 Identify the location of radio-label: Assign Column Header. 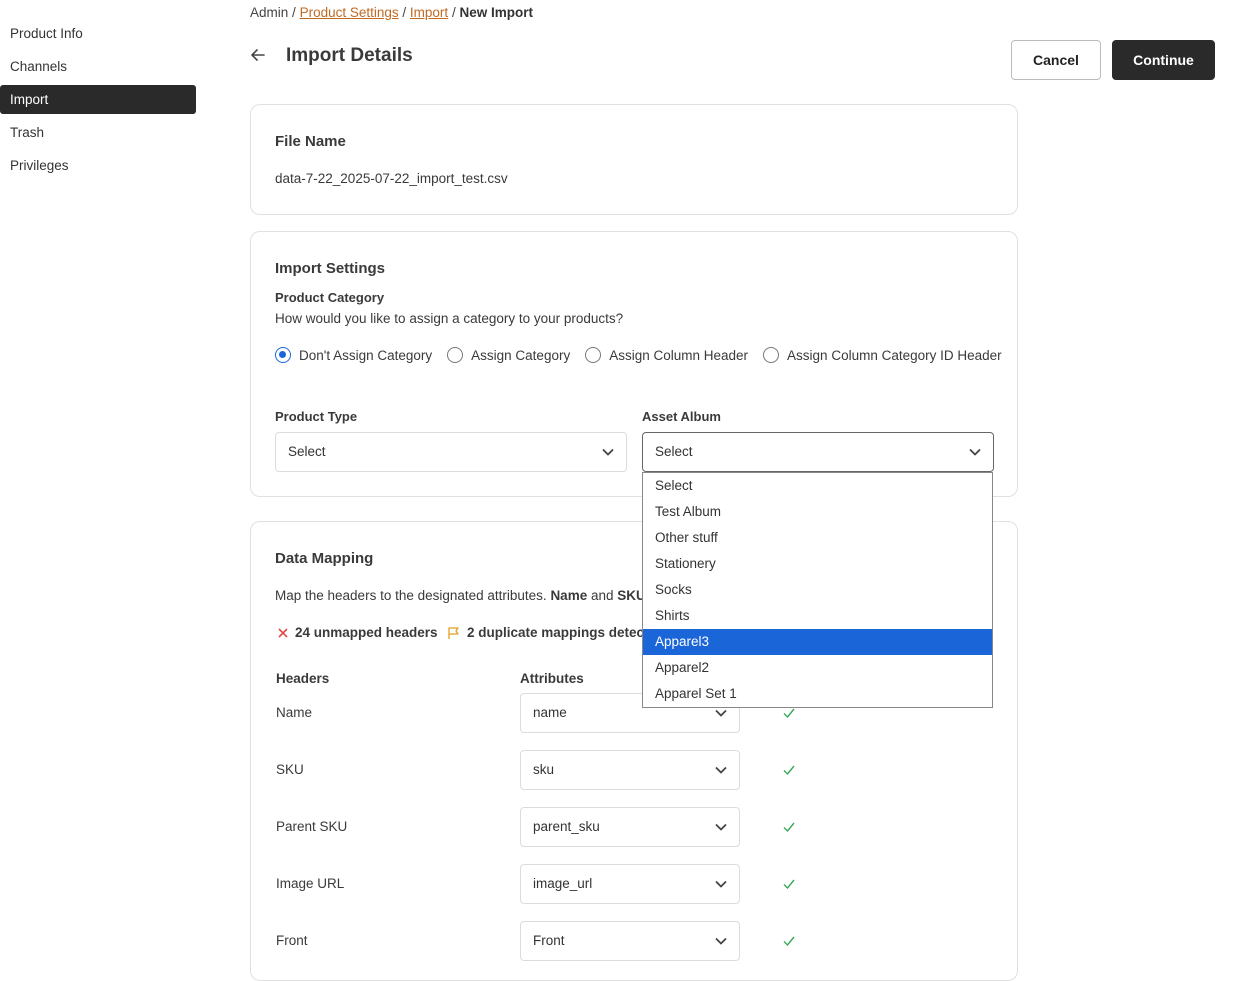
(679, 355).